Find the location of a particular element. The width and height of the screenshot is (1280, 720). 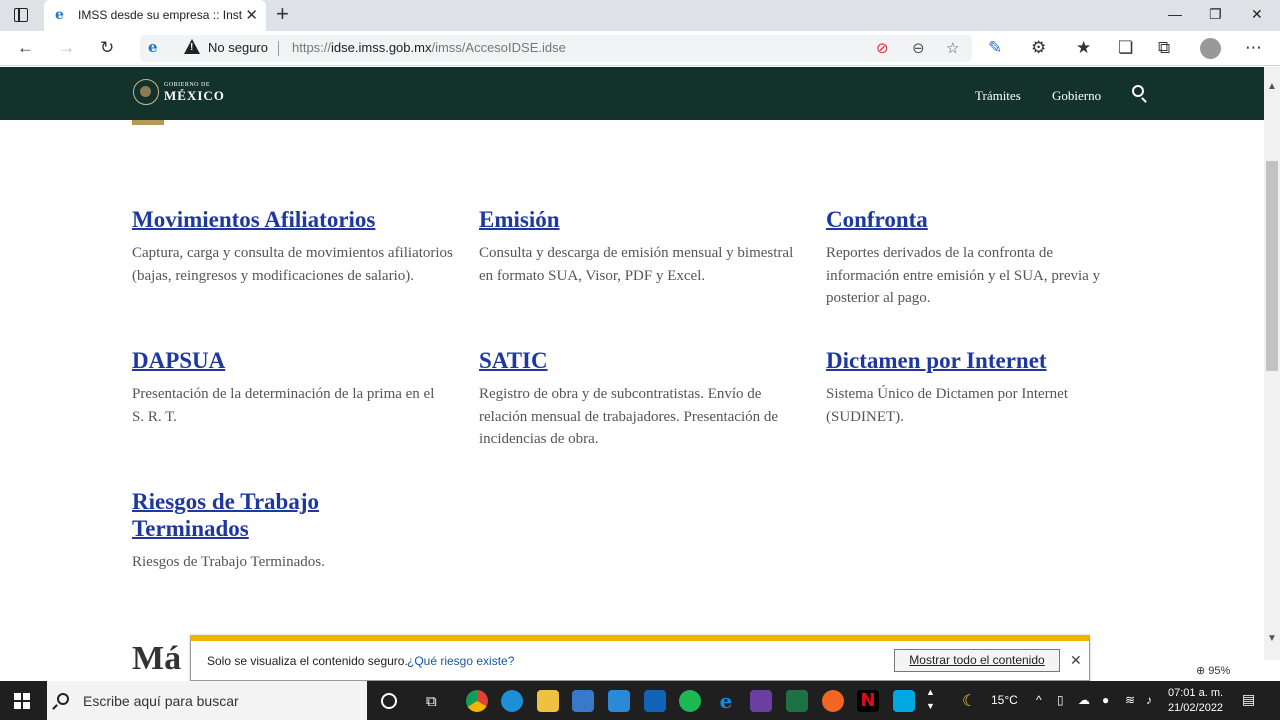

warning-icon is located at coordinates (192, 46).